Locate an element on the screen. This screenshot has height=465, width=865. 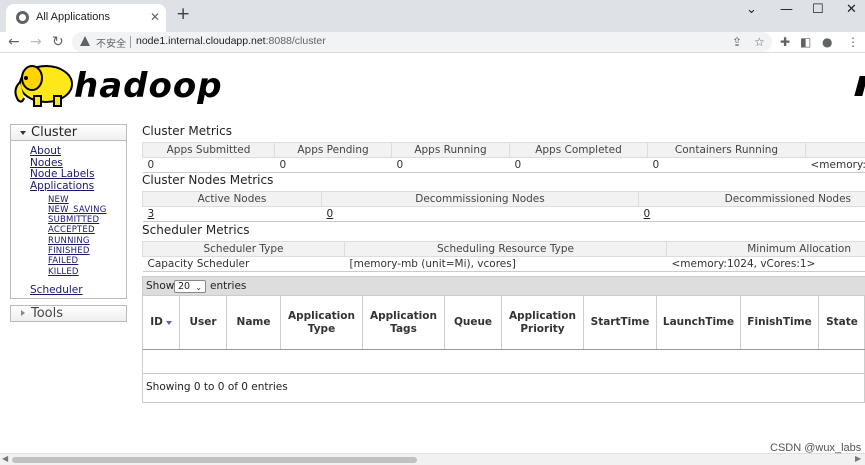
entries-select: 20 ⌄ is located at coordinates (190, 286).